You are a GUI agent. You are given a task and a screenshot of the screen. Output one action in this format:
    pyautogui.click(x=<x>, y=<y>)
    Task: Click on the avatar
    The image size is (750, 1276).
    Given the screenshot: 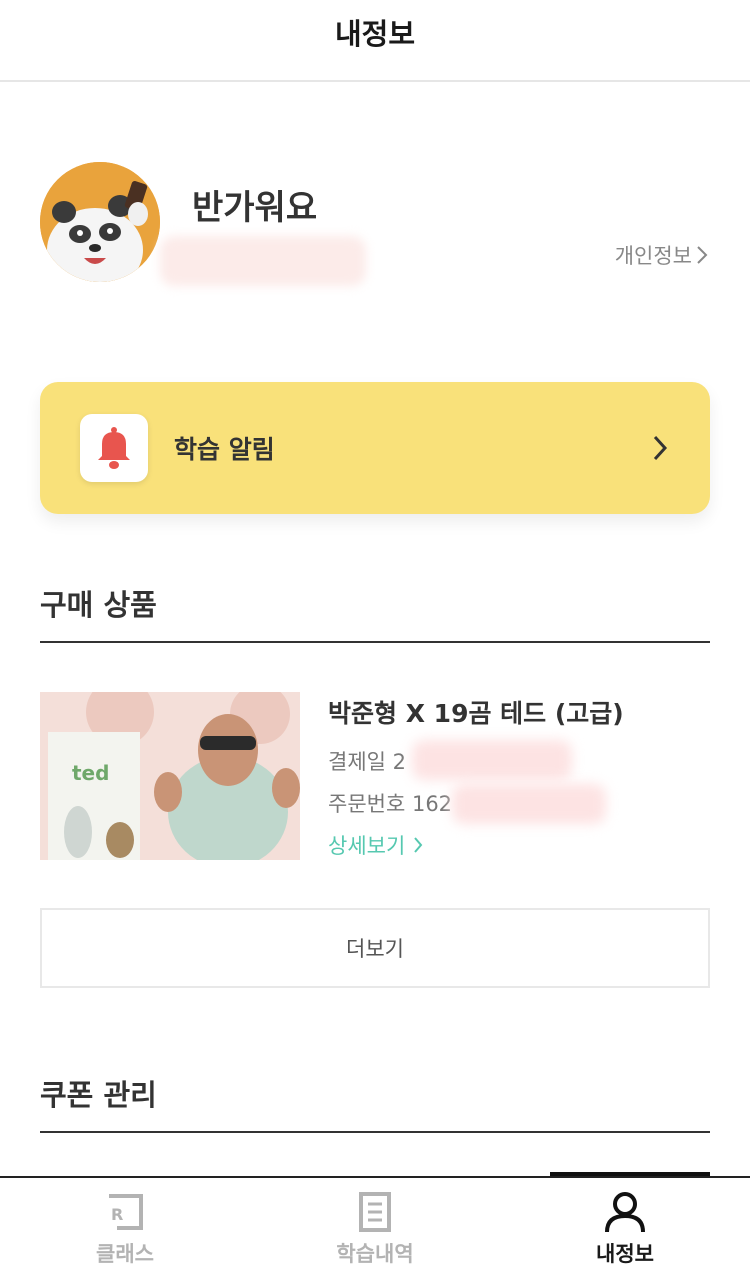 What is the action you would take?
    pyautogui.click(x=100, y=222)
    